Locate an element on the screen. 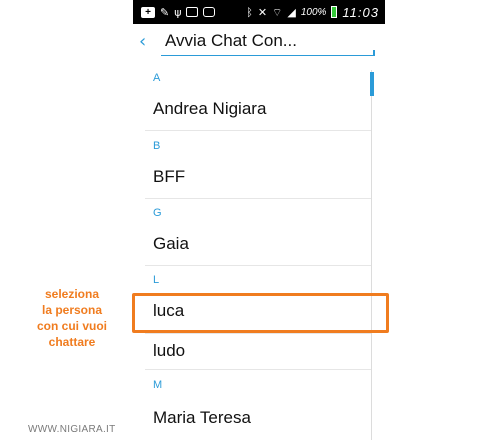 The image size is (500, 440). contact-item-andrea-nigiara: Andrea Nigiara is located at coordinates (251, 109).